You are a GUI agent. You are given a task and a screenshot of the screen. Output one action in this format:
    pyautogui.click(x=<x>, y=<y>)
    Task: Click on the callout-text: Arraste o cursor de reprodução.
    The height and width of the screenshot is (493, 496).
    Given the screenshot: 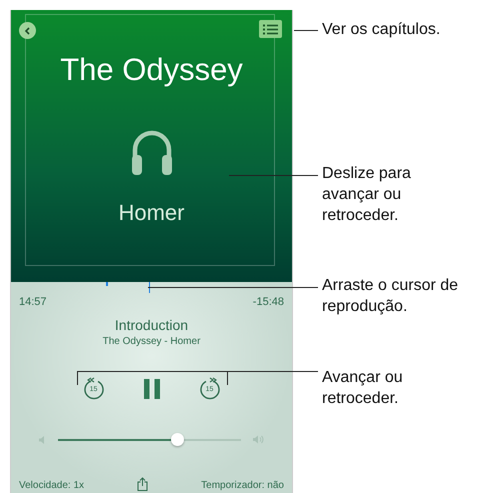 What is the action you would take?
    pyautogui.click(x=391, y=296)
    